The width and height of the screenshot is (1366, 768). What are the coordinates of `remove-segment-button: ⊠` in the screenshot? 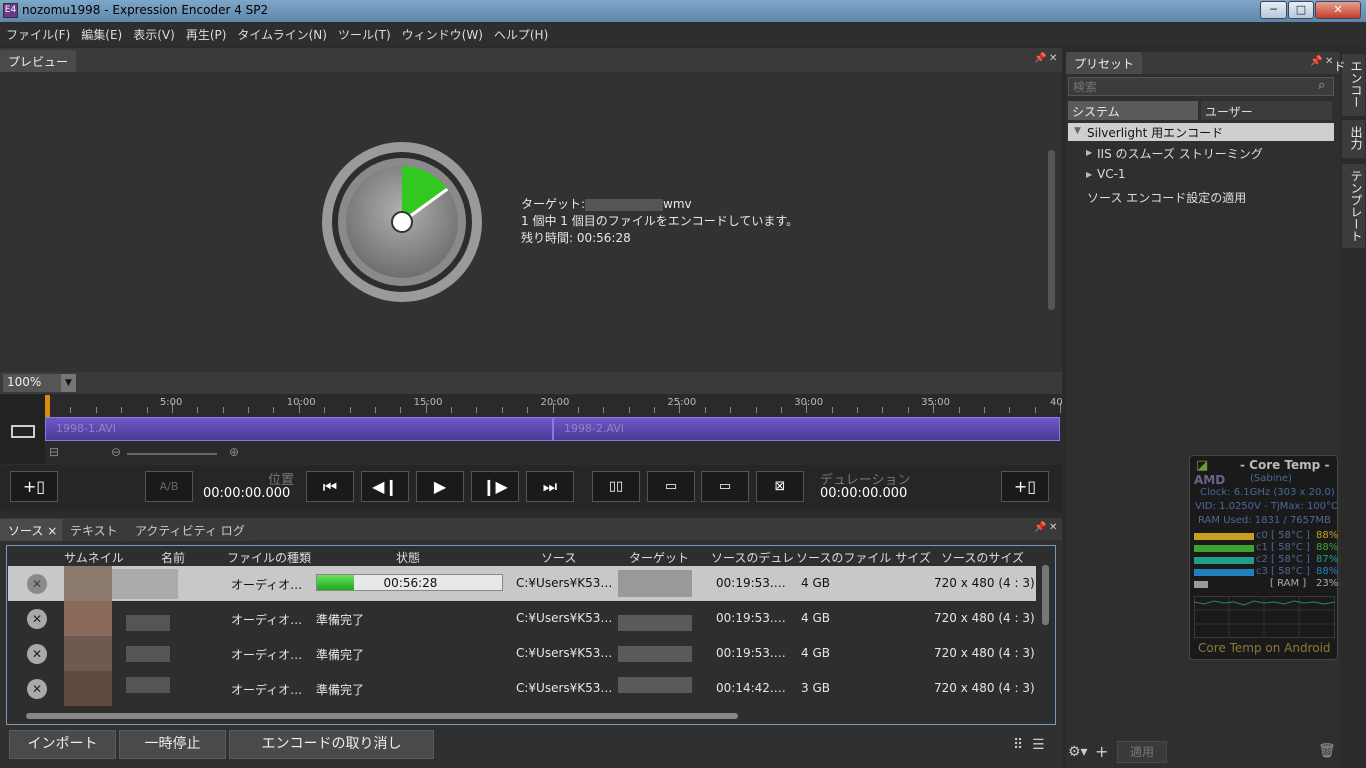 It's located at (780, 486).